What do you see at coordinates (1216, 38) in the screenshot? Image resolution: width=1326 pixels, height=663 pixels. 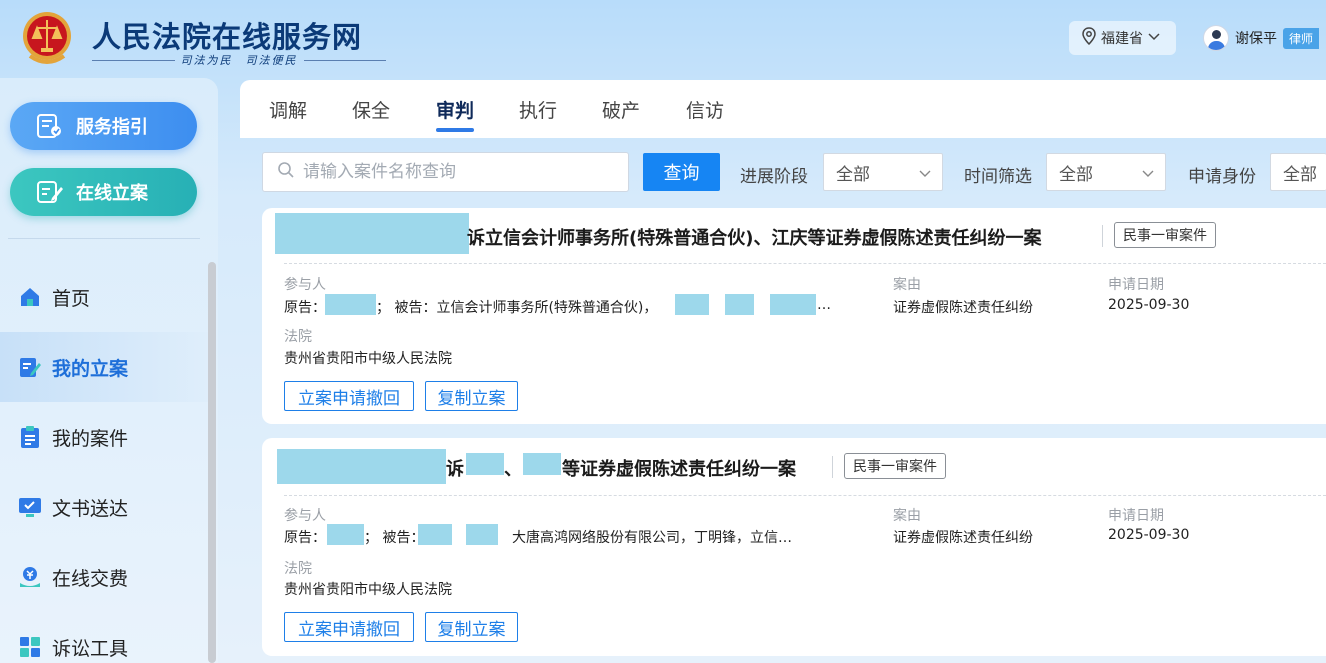 I see `avatar` at bounding box center [1216, 38].